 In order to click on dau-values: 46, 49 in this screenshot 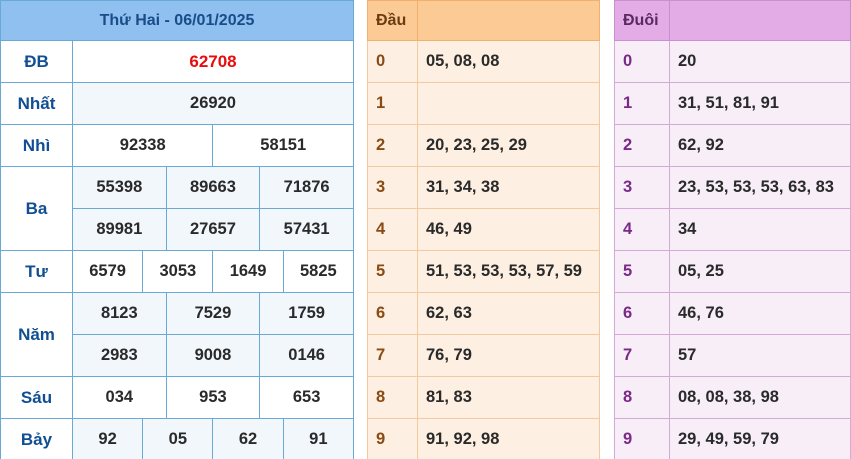, I will do `click(508, 229)`.